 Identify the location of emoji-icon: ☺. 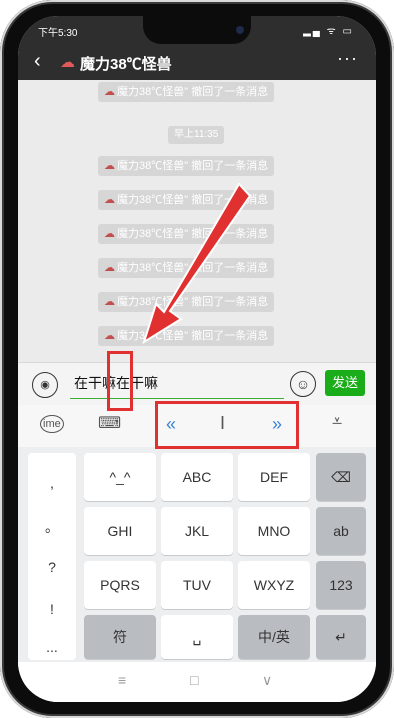
(303, 384).